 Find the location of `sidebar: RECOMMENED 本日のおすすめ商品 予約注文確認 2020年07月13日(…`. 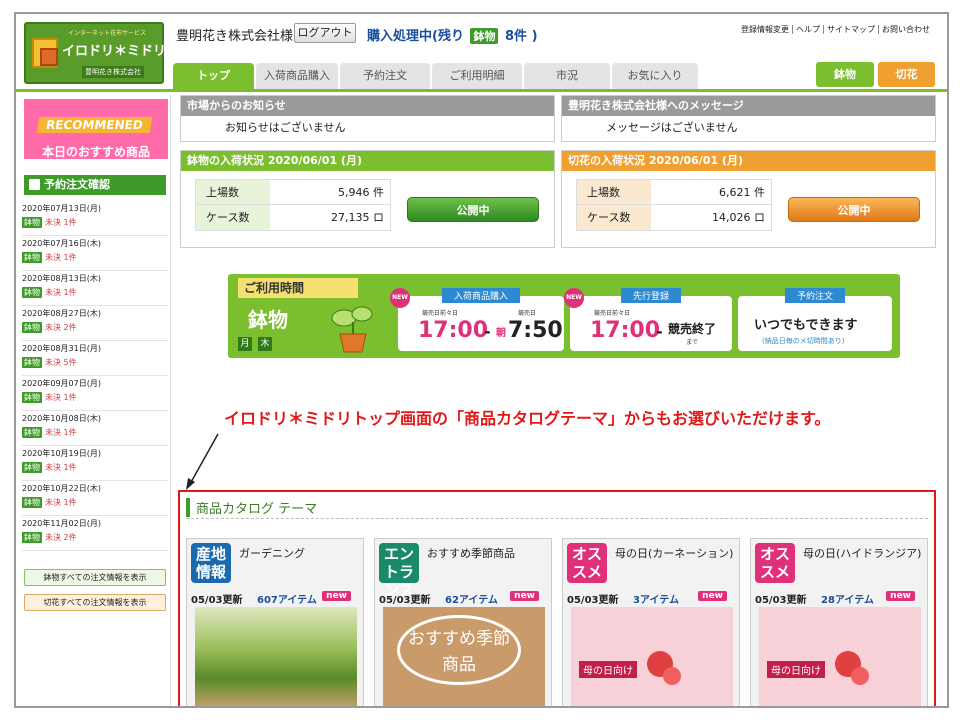

sidebar: RECOMMENED 本日のおすすめ商品 予約注文確認 2020年07月13日(… is located at coordinates (93, 400).